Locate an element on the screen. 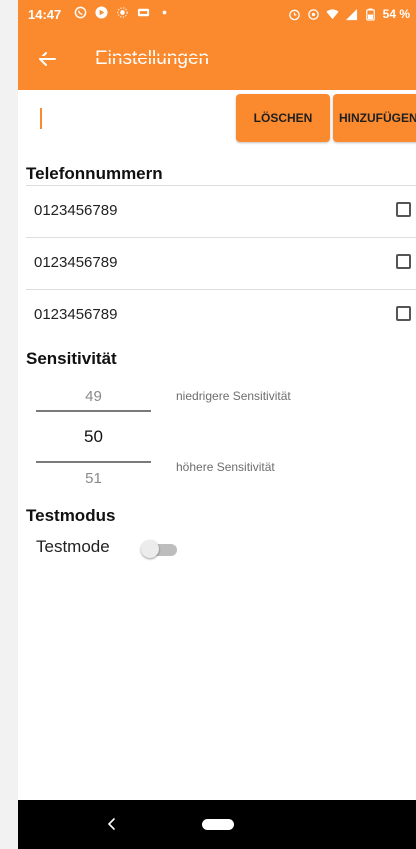 This screenshot has width=416, height=849. battery-percent: 54 % is located at coordinates (396, 14).